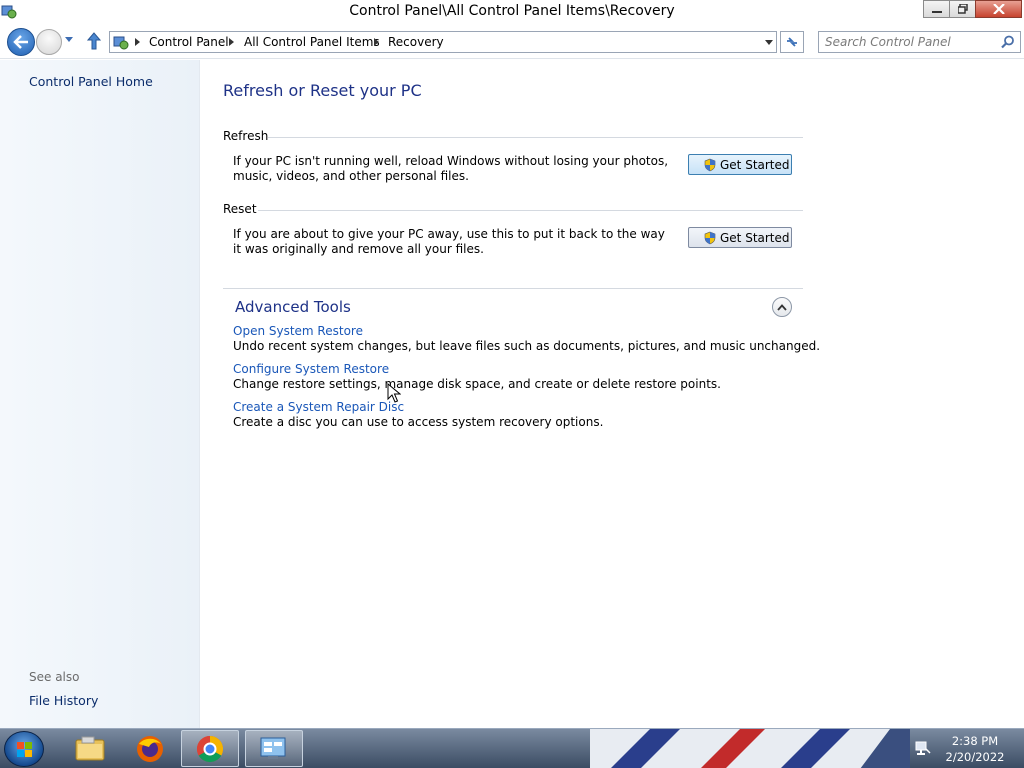  I want to click on chrome-icon, so click(210, 748).